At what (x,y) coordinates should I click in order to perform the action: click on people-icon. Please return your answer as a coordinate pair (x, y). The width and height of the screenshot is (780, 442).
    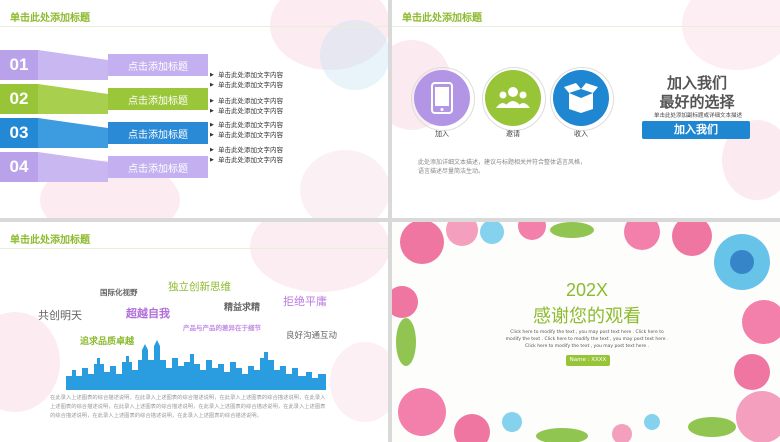
    Looking at the image, I should click on (513, 97).